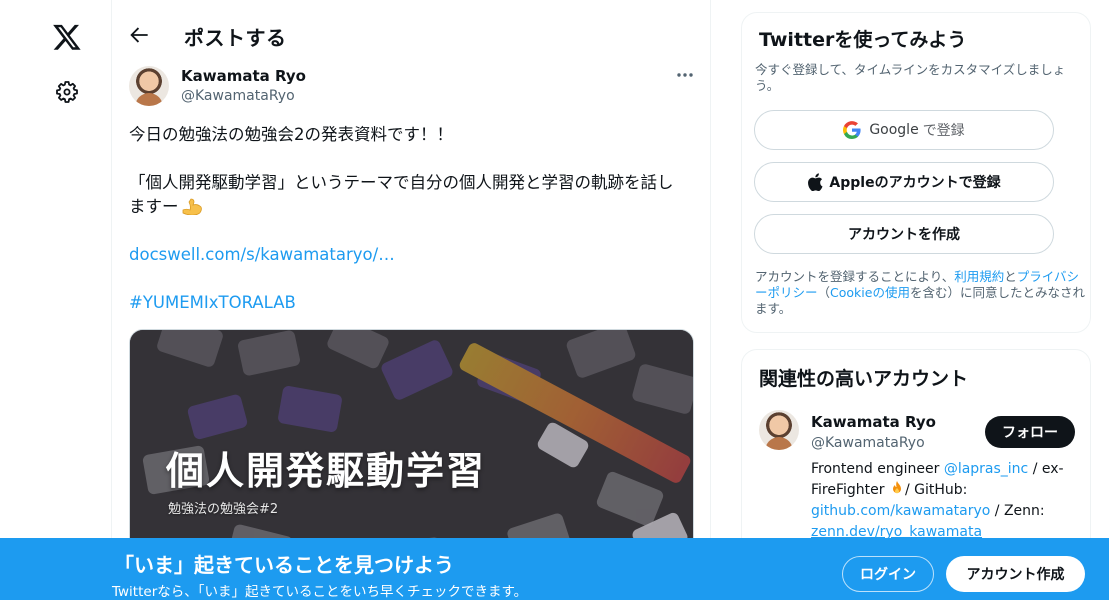  Describe the element at coordinates (900, 511) in the screenshot. I see `bio-github-link: github.com/kawamataryo` at that location.